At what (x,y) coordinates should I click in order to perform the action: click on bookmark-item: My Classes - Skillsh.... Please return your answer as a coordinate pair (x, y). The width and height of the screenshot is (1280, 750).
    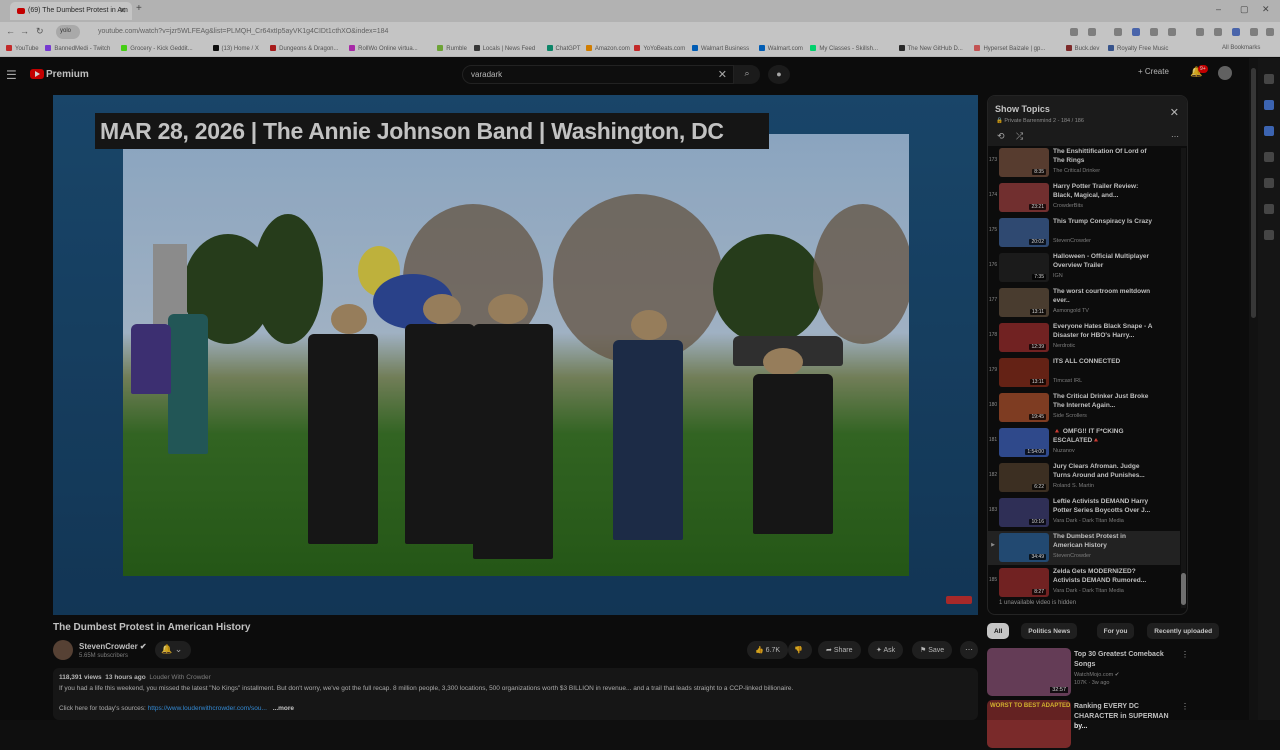
    Looking at the image, I should click on (844, 48).